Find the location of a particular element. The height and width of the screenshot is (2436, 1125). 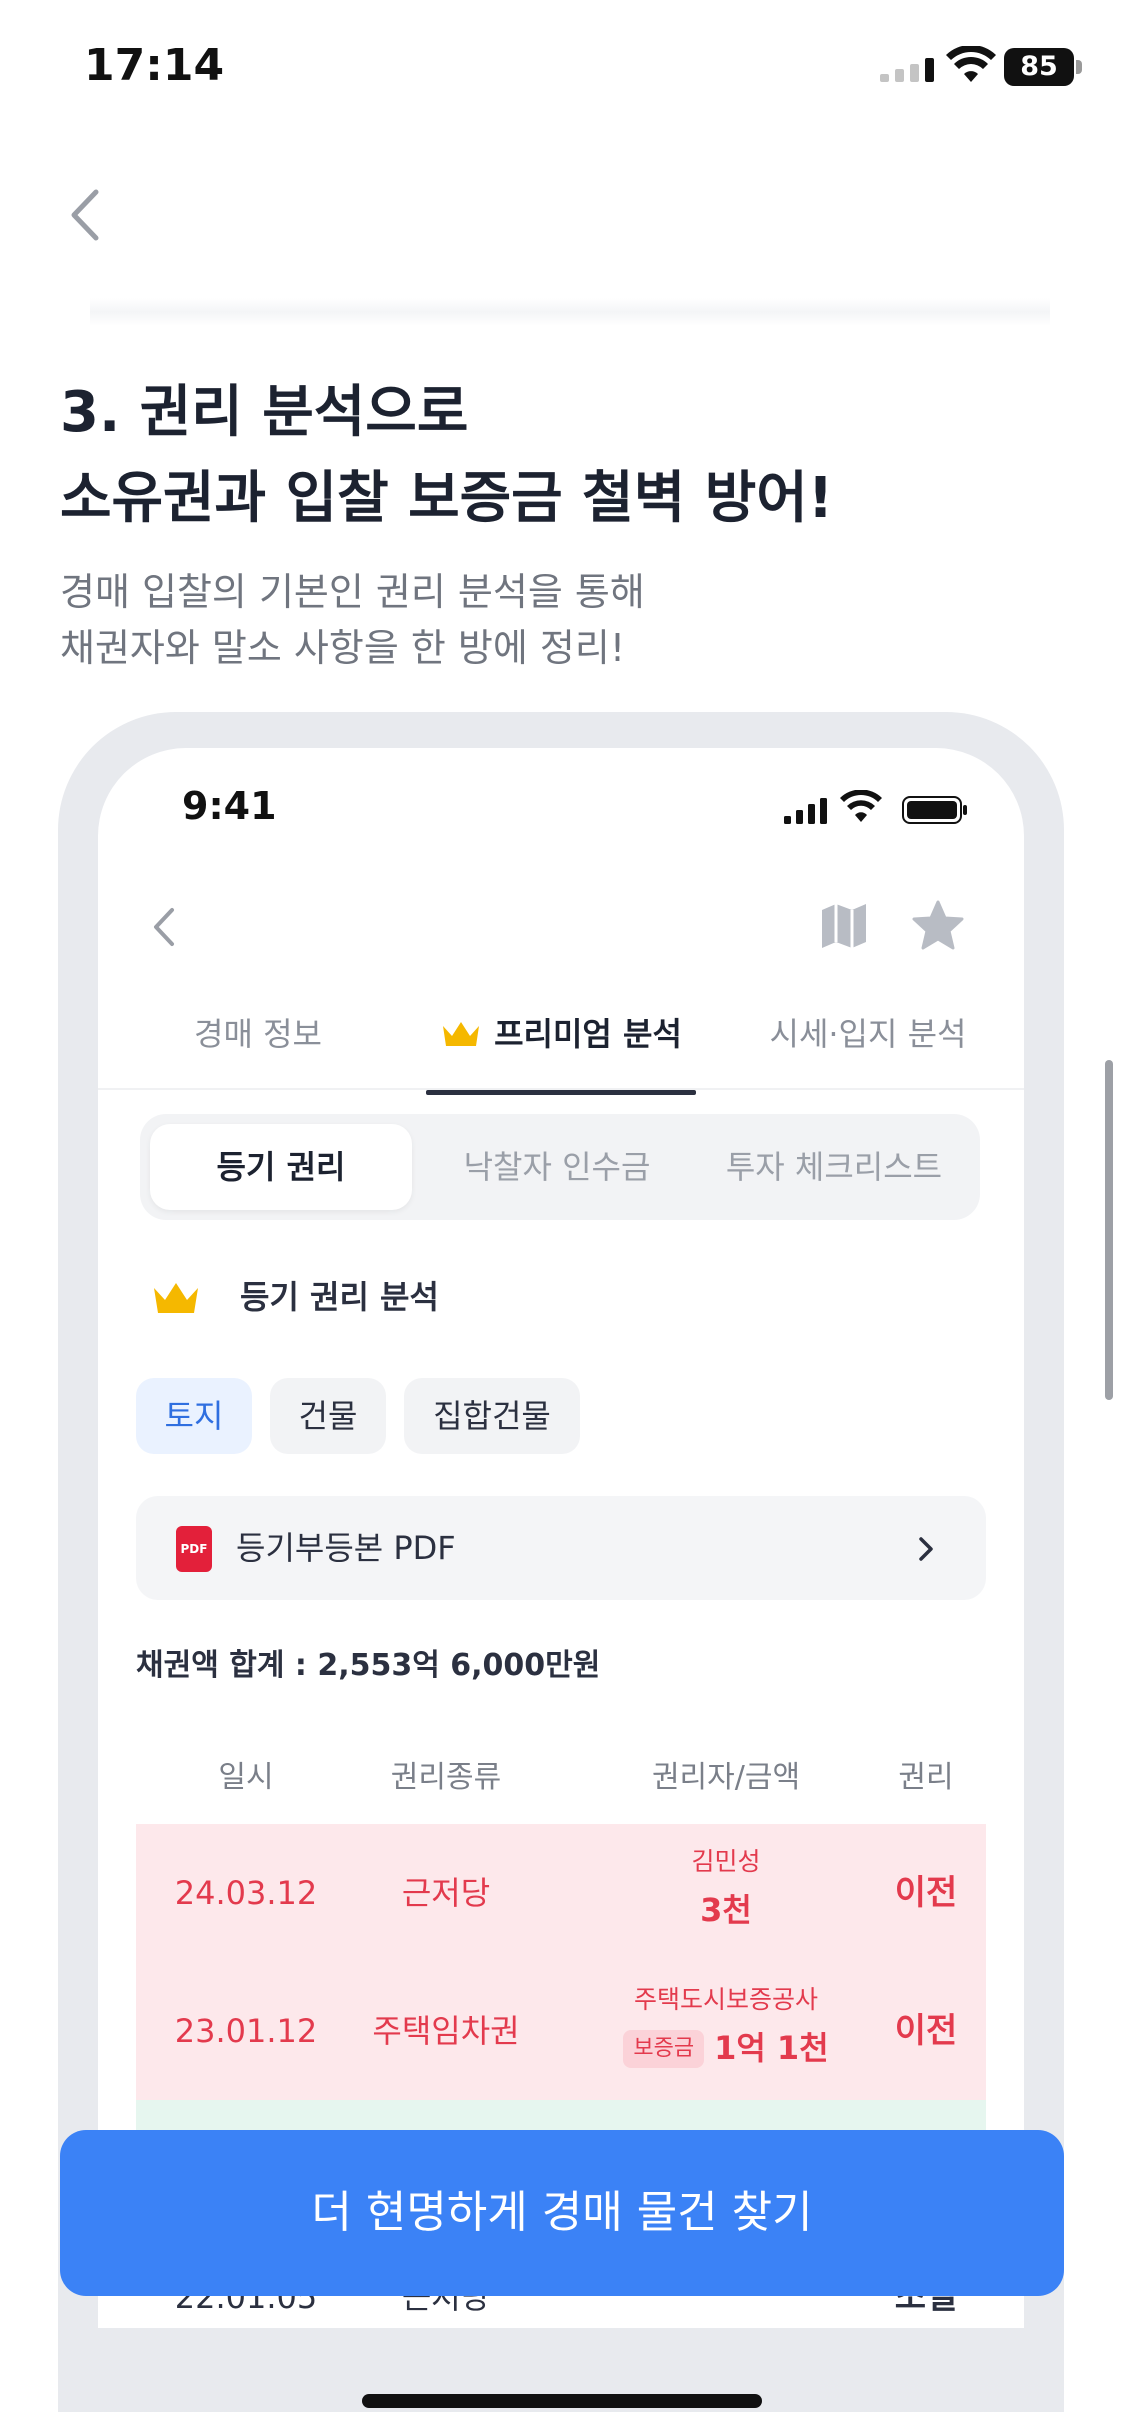

pdf-label: 등기부등본 PDF is located at coordinates (346, 1548).